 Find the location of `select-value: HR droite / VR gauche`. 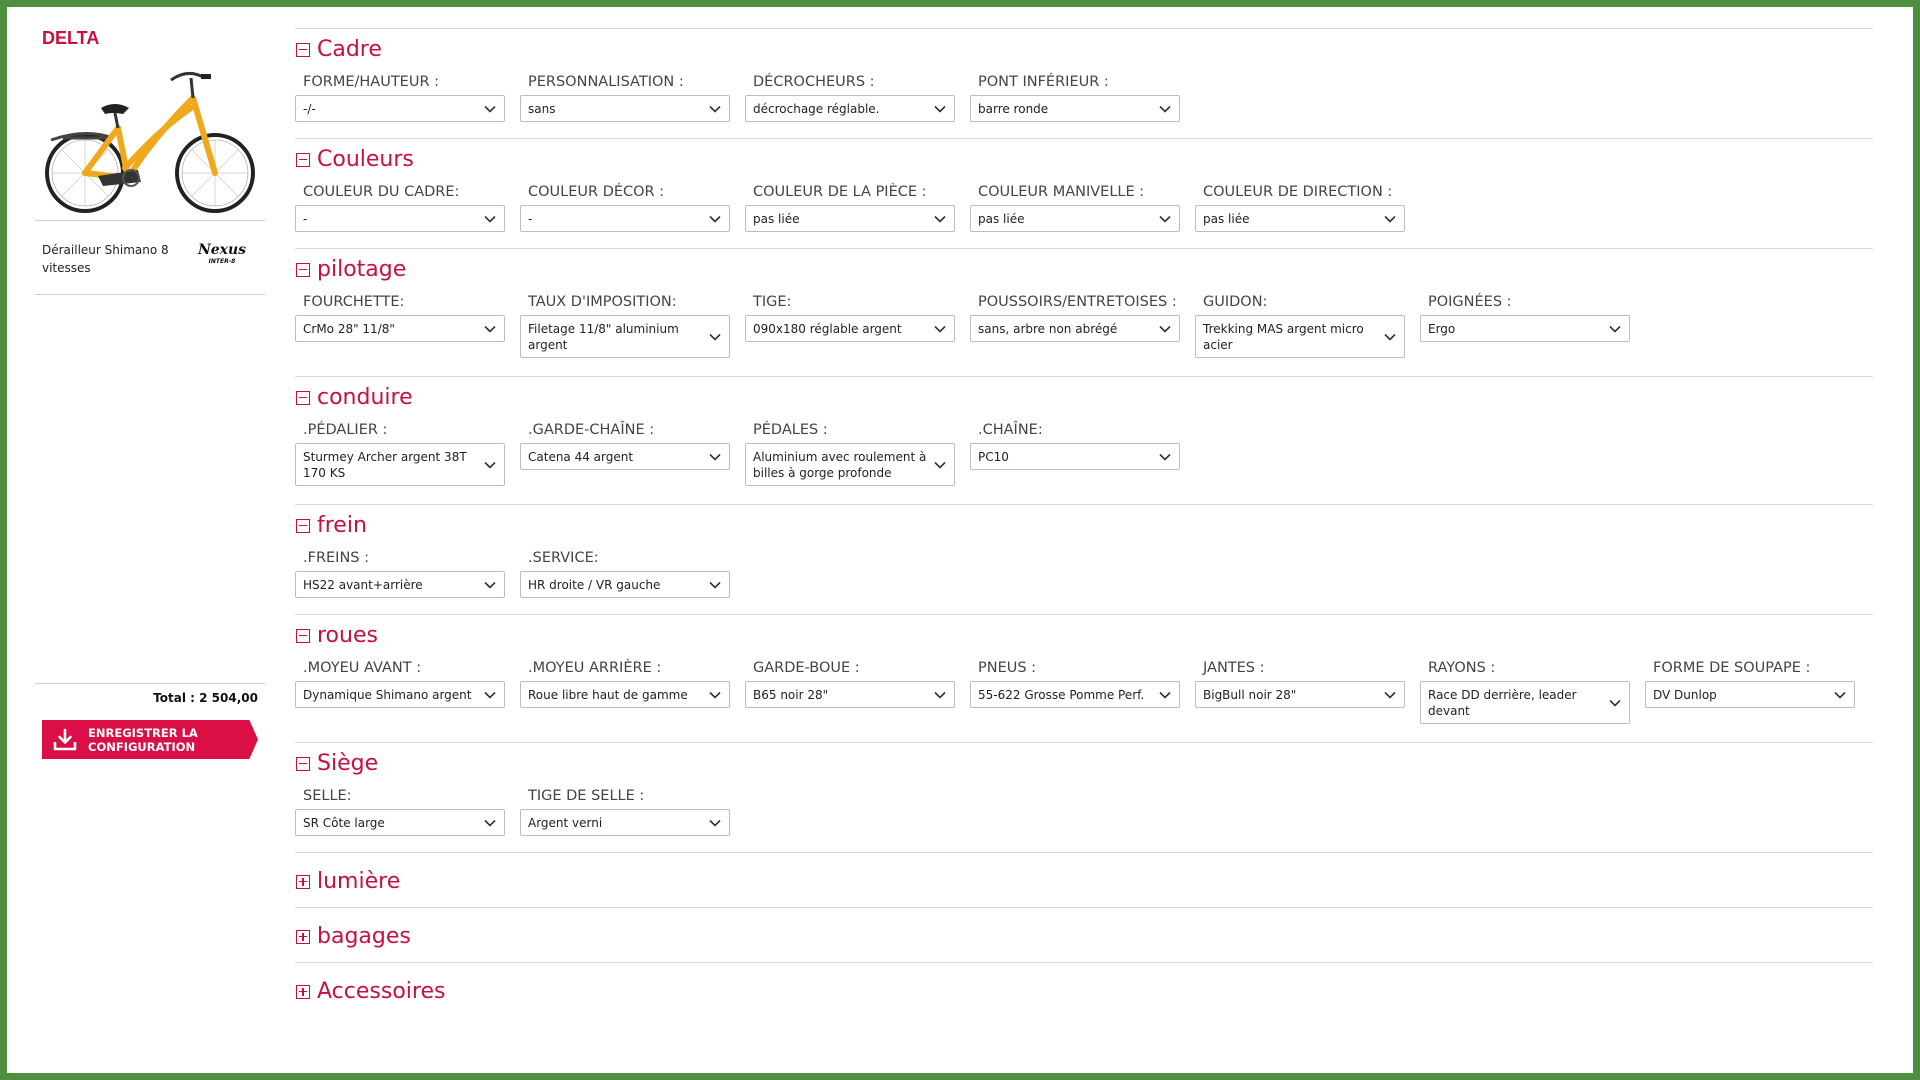

select-value: HR droite / VR gauche is located at coordinates (594, 585).